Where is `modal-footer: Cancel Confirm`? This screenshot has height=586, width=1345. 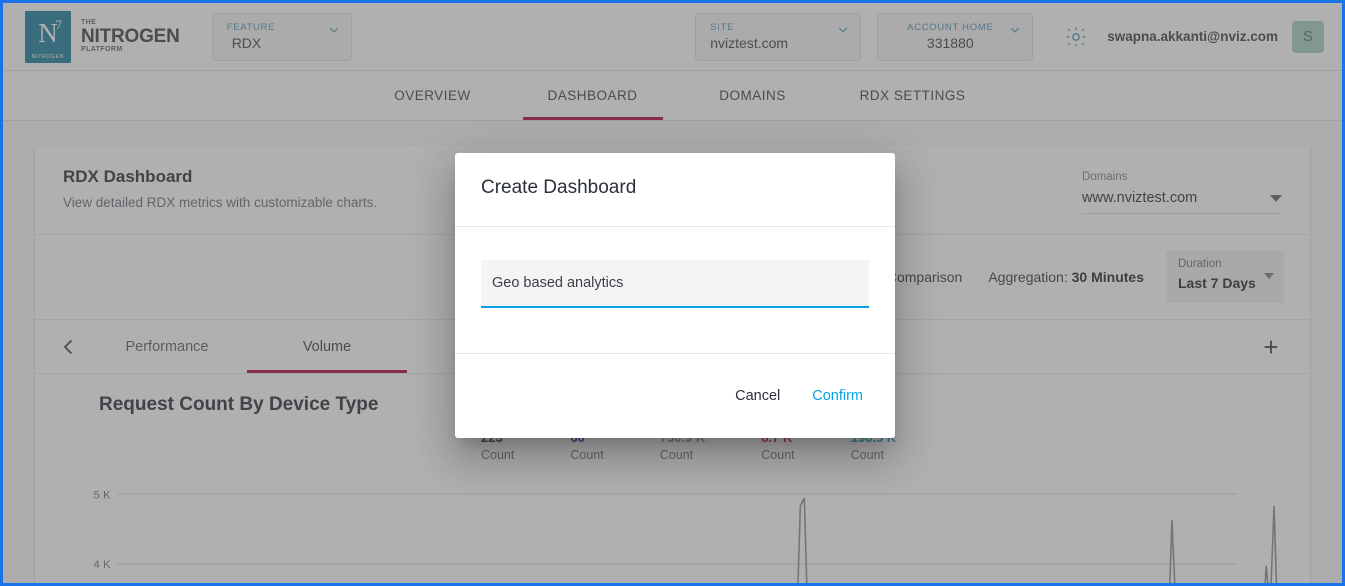 modal-footer: Cancel Confirm is located at coordinates (675, 396).